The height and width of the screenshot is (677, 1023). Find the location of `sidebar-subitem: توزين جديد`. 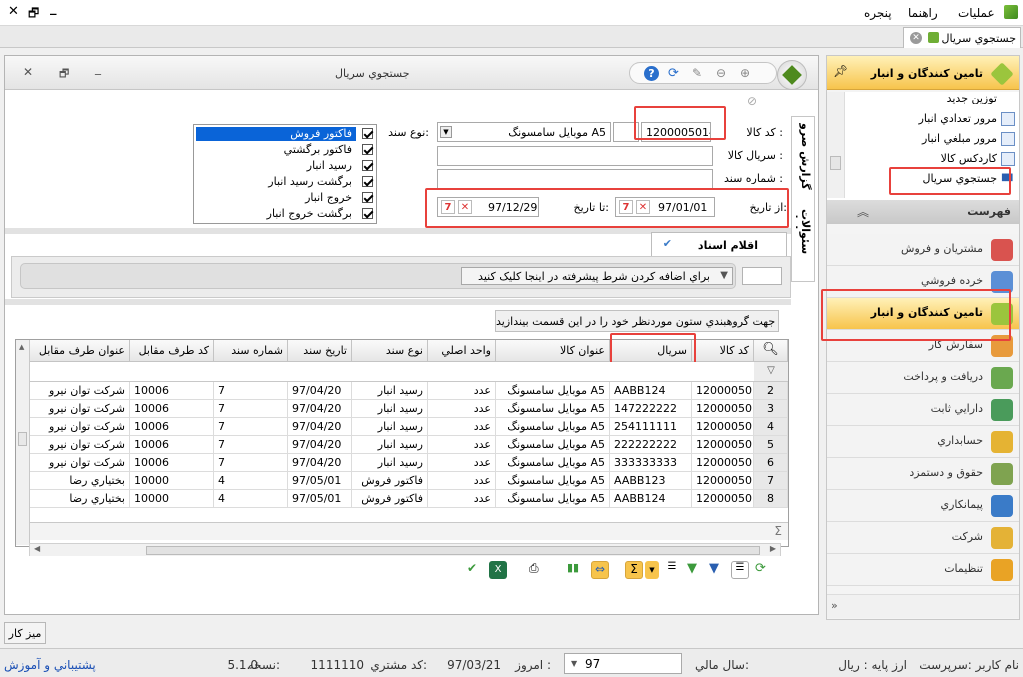

sidebar-subitem: توزين جديد is located at coordinates (922, 98).